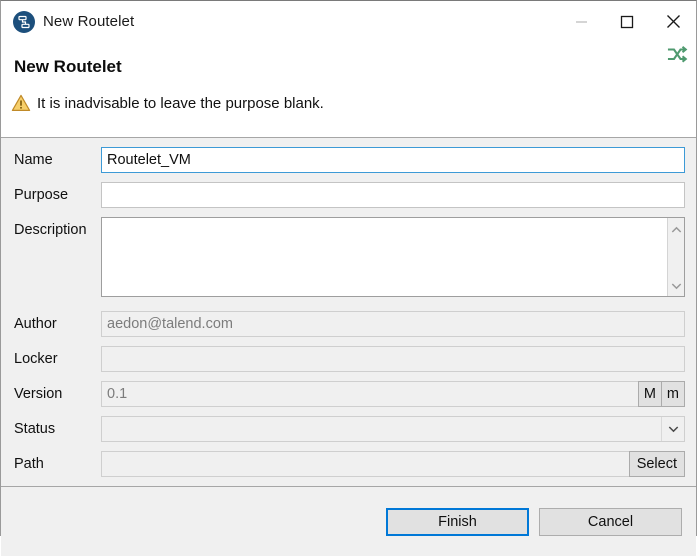 Image resolution: width=697 pixels, height=556 pixels. I want to click on version-input, so click(370, 394).